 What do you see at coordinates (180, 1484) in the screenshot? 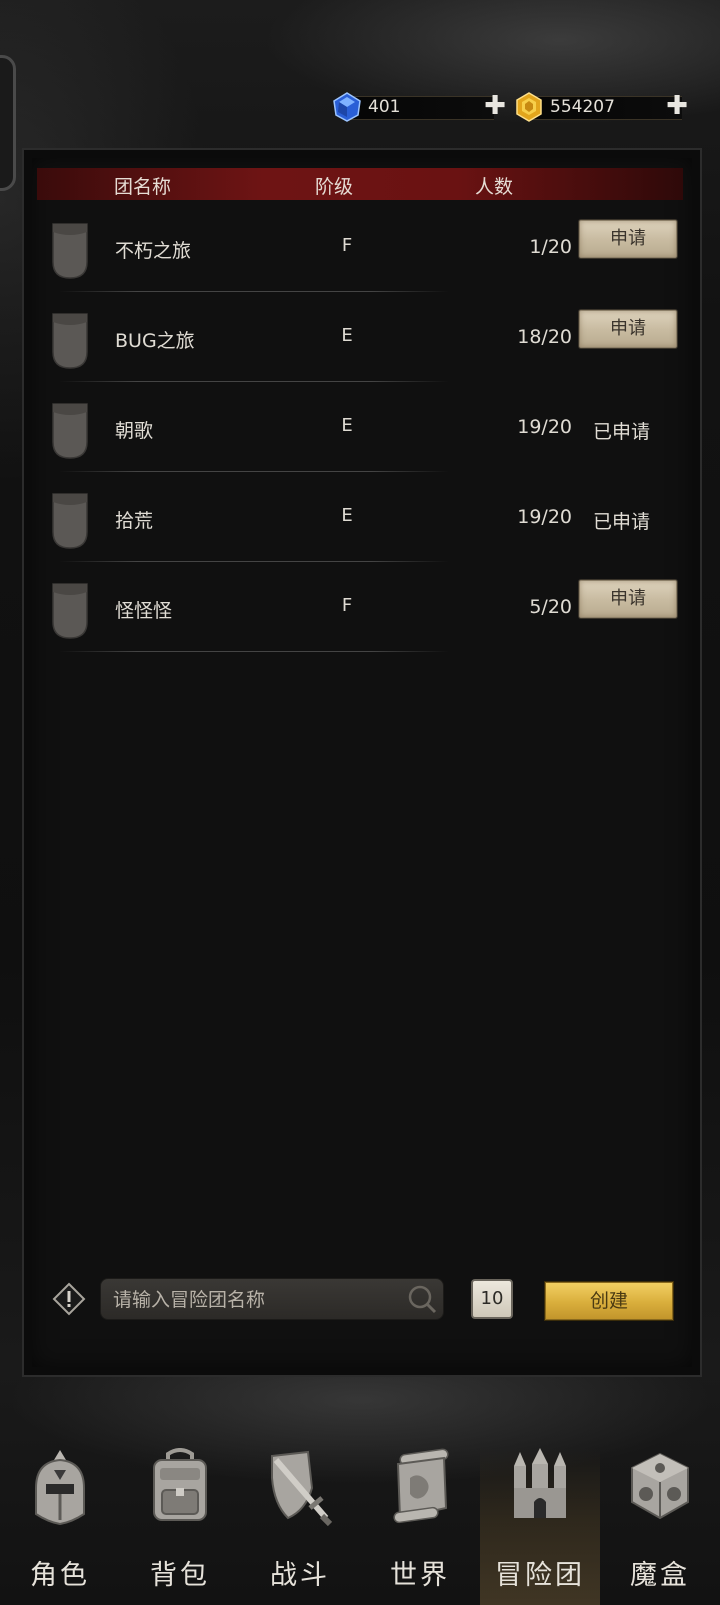
I see `backpack-icon` at bounding box center [180, 1484].